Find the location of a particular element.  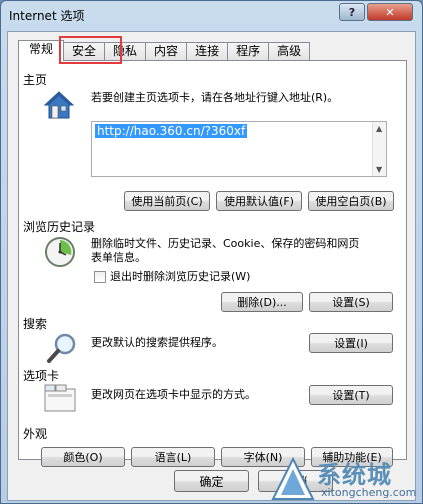

watermark-logo-icon is located at coordinates (293, 478).